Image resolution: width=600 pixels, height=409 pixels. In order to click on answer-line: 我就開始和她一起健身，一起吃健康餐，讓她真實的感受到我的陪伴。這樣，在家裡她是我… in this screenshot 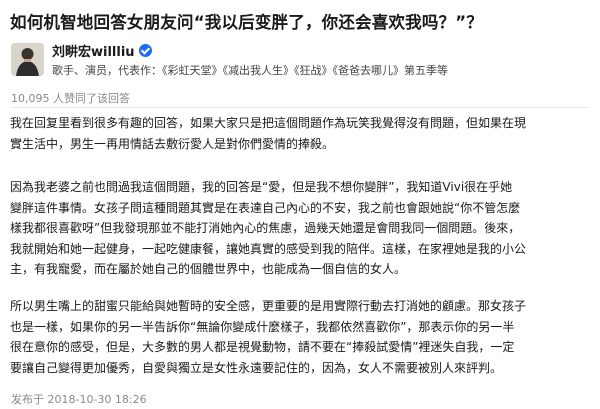, I will do `click(268, 248)`.